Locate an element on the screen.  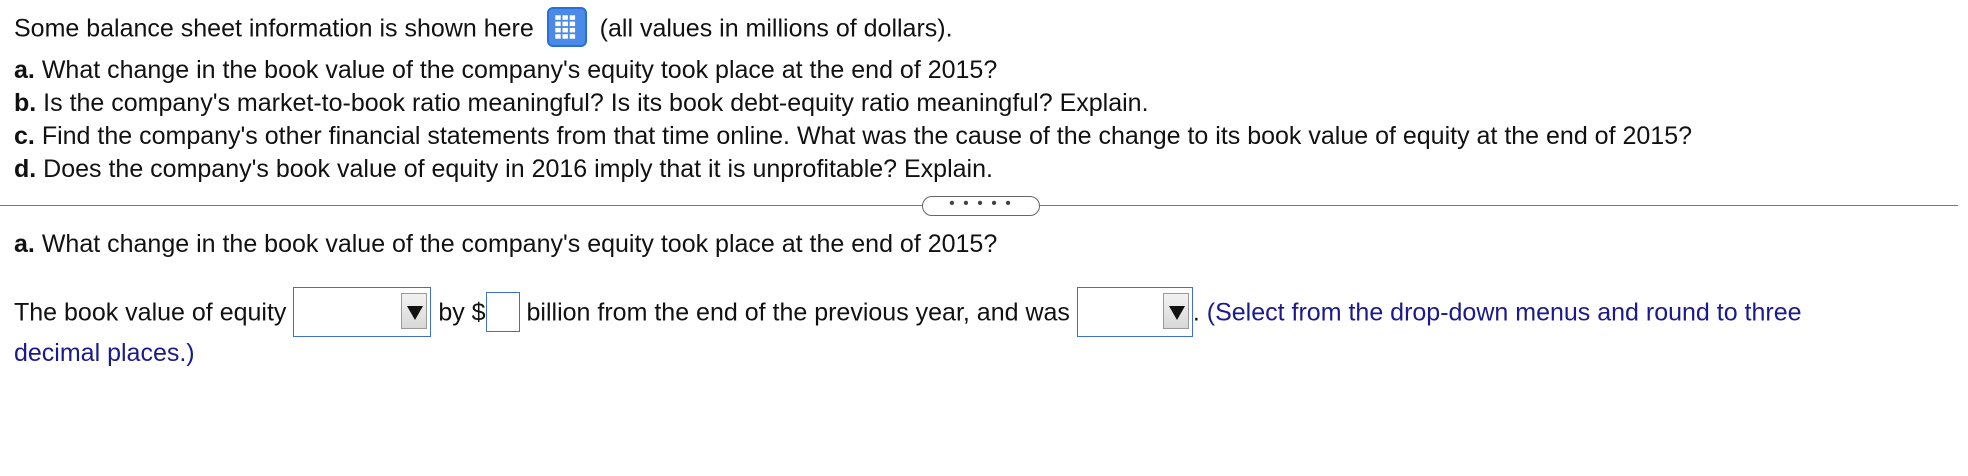
expand-toggle-button: • • • • • is located at coordinates (981, 206).